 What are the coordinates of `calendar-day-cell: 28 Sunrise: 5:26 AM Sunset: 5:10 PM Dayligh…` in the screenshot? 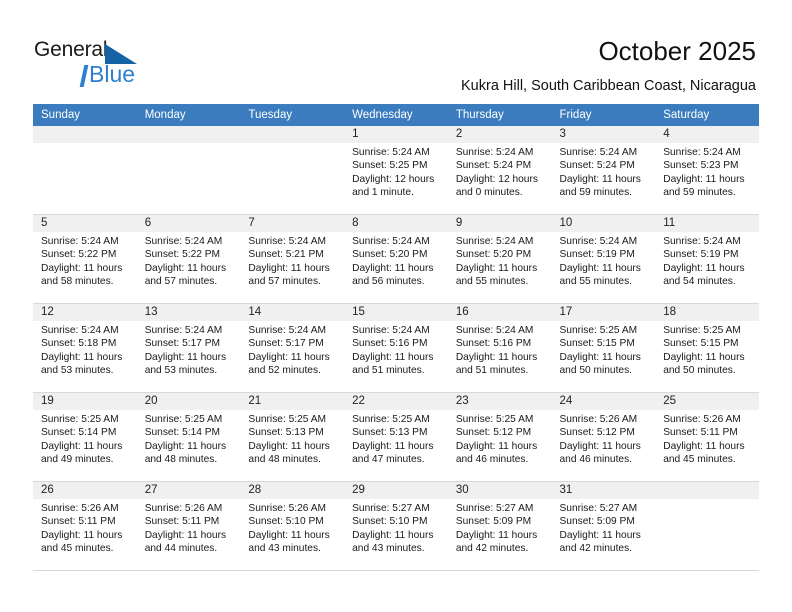 It's located at (292, 526).